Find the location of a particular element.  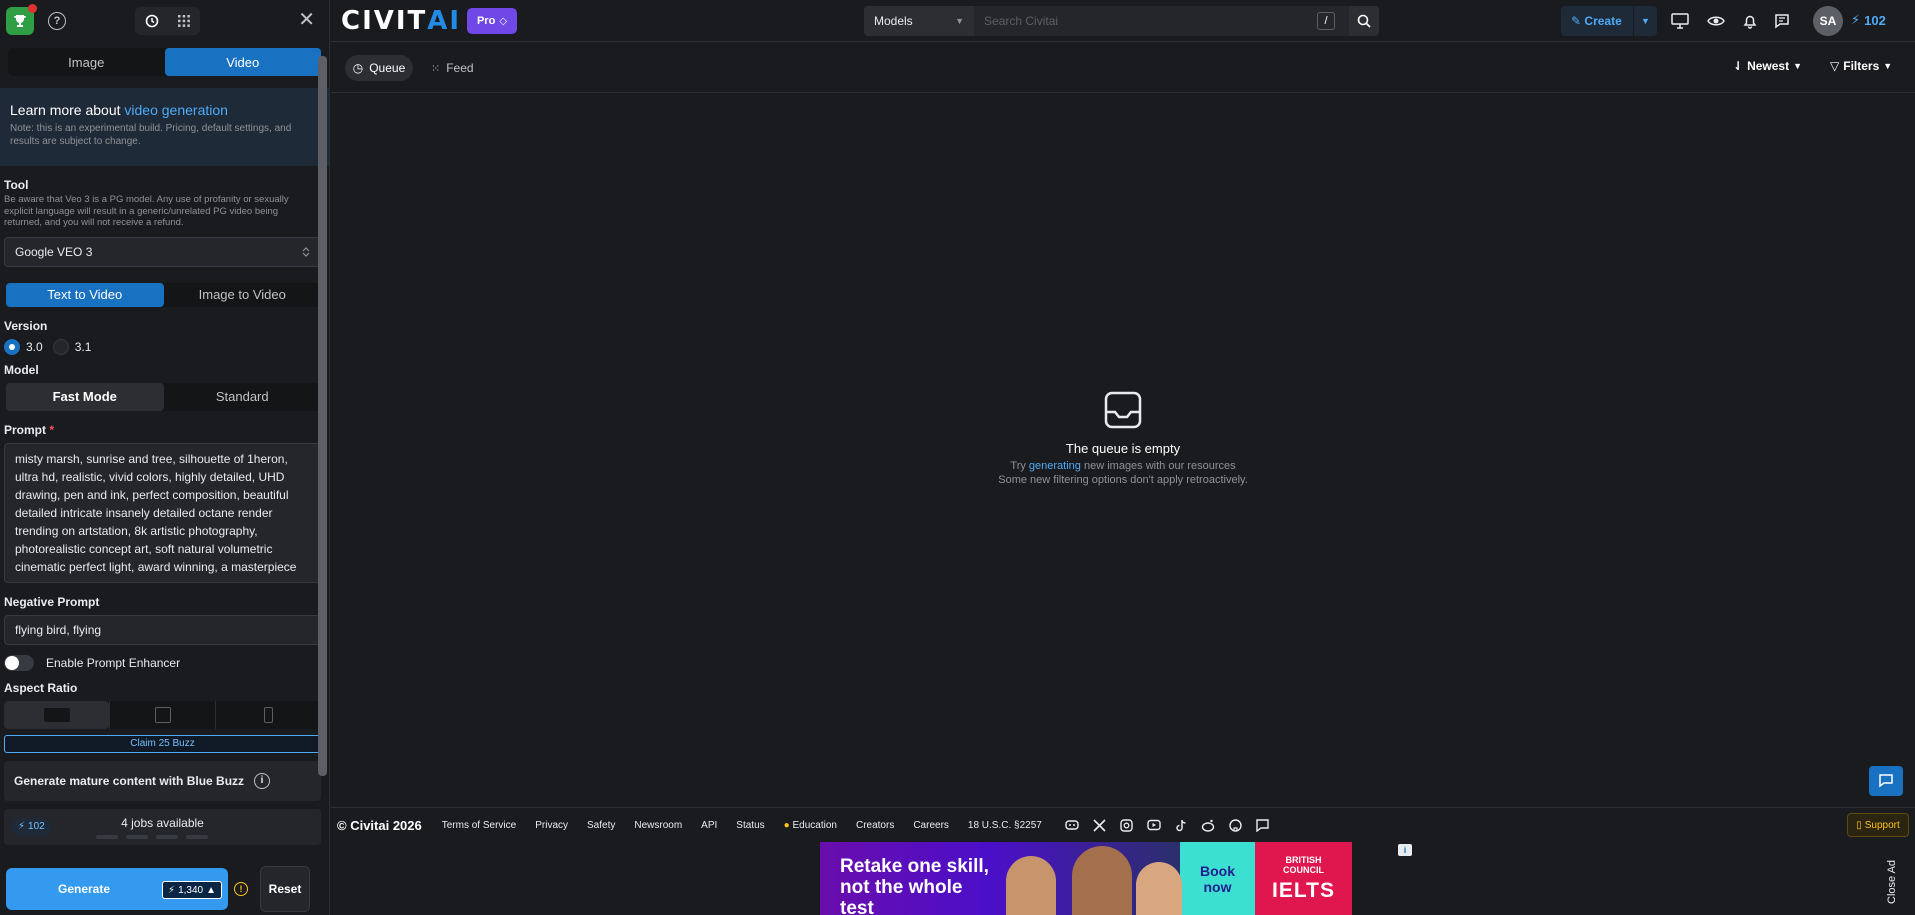

grid-icon is located at coordinates (184, 21).